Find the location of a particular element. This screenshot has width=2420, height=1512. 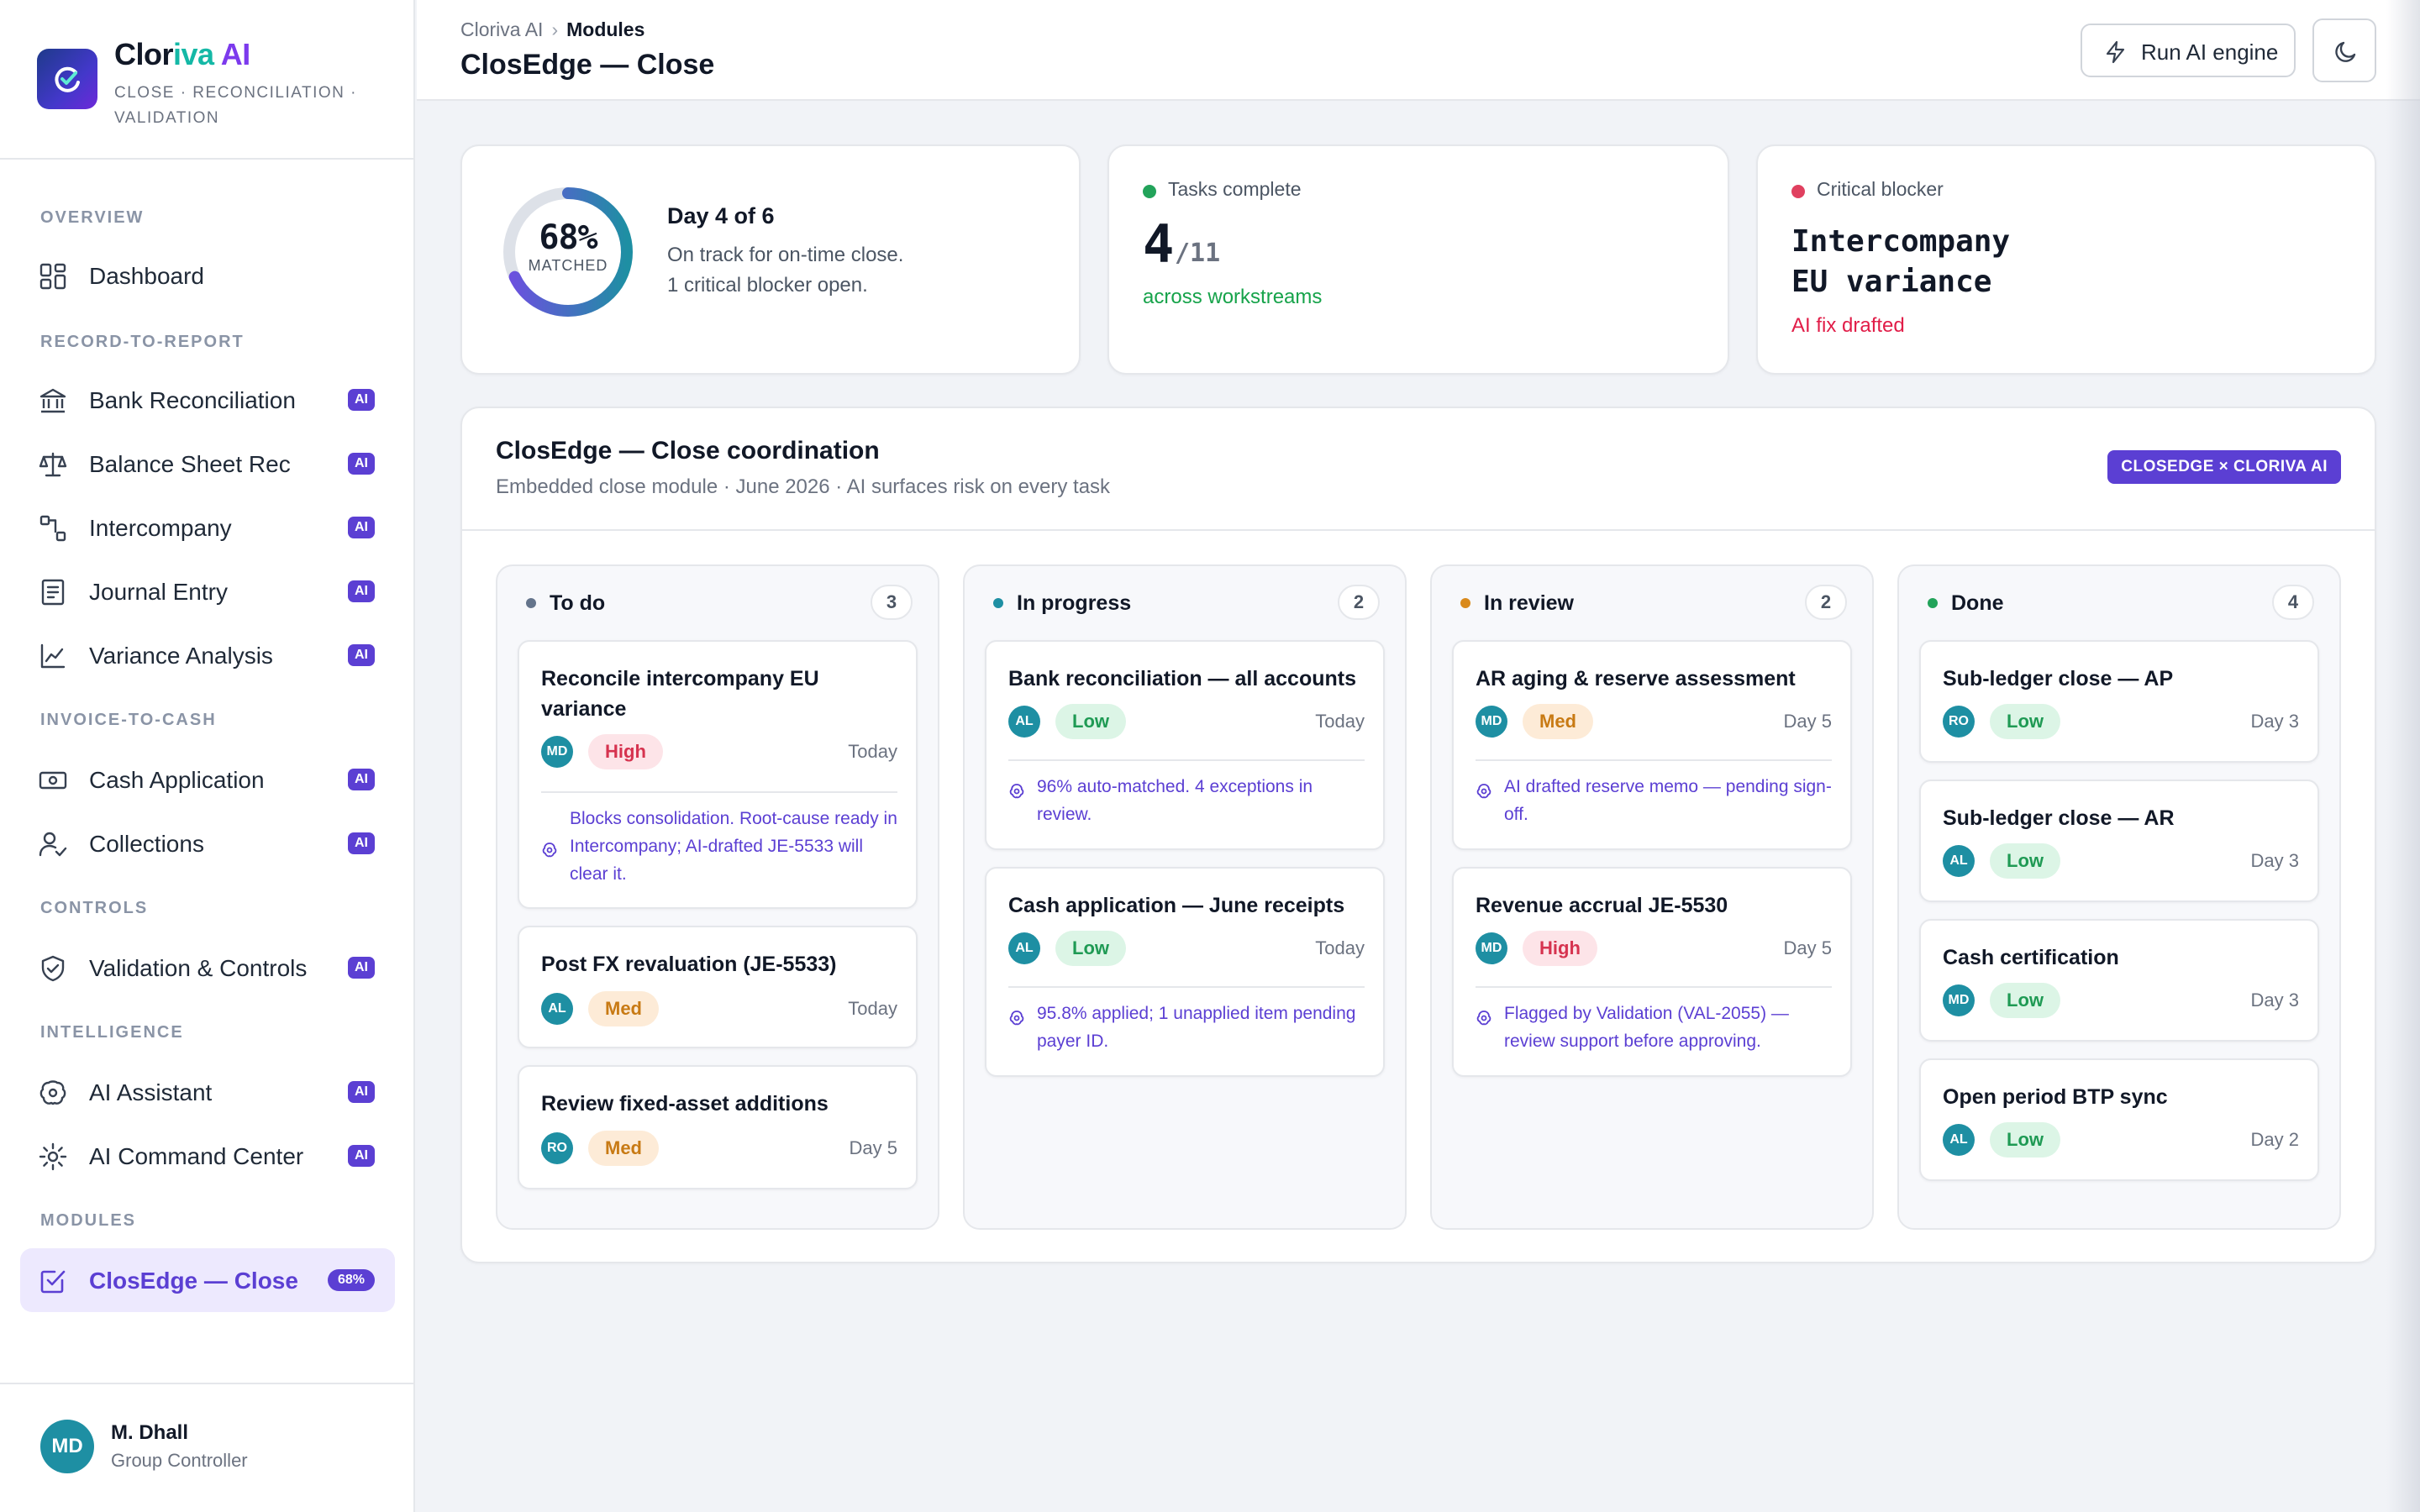

task-meta: RO Low Day 3 is located at coordinates (2121, 721).